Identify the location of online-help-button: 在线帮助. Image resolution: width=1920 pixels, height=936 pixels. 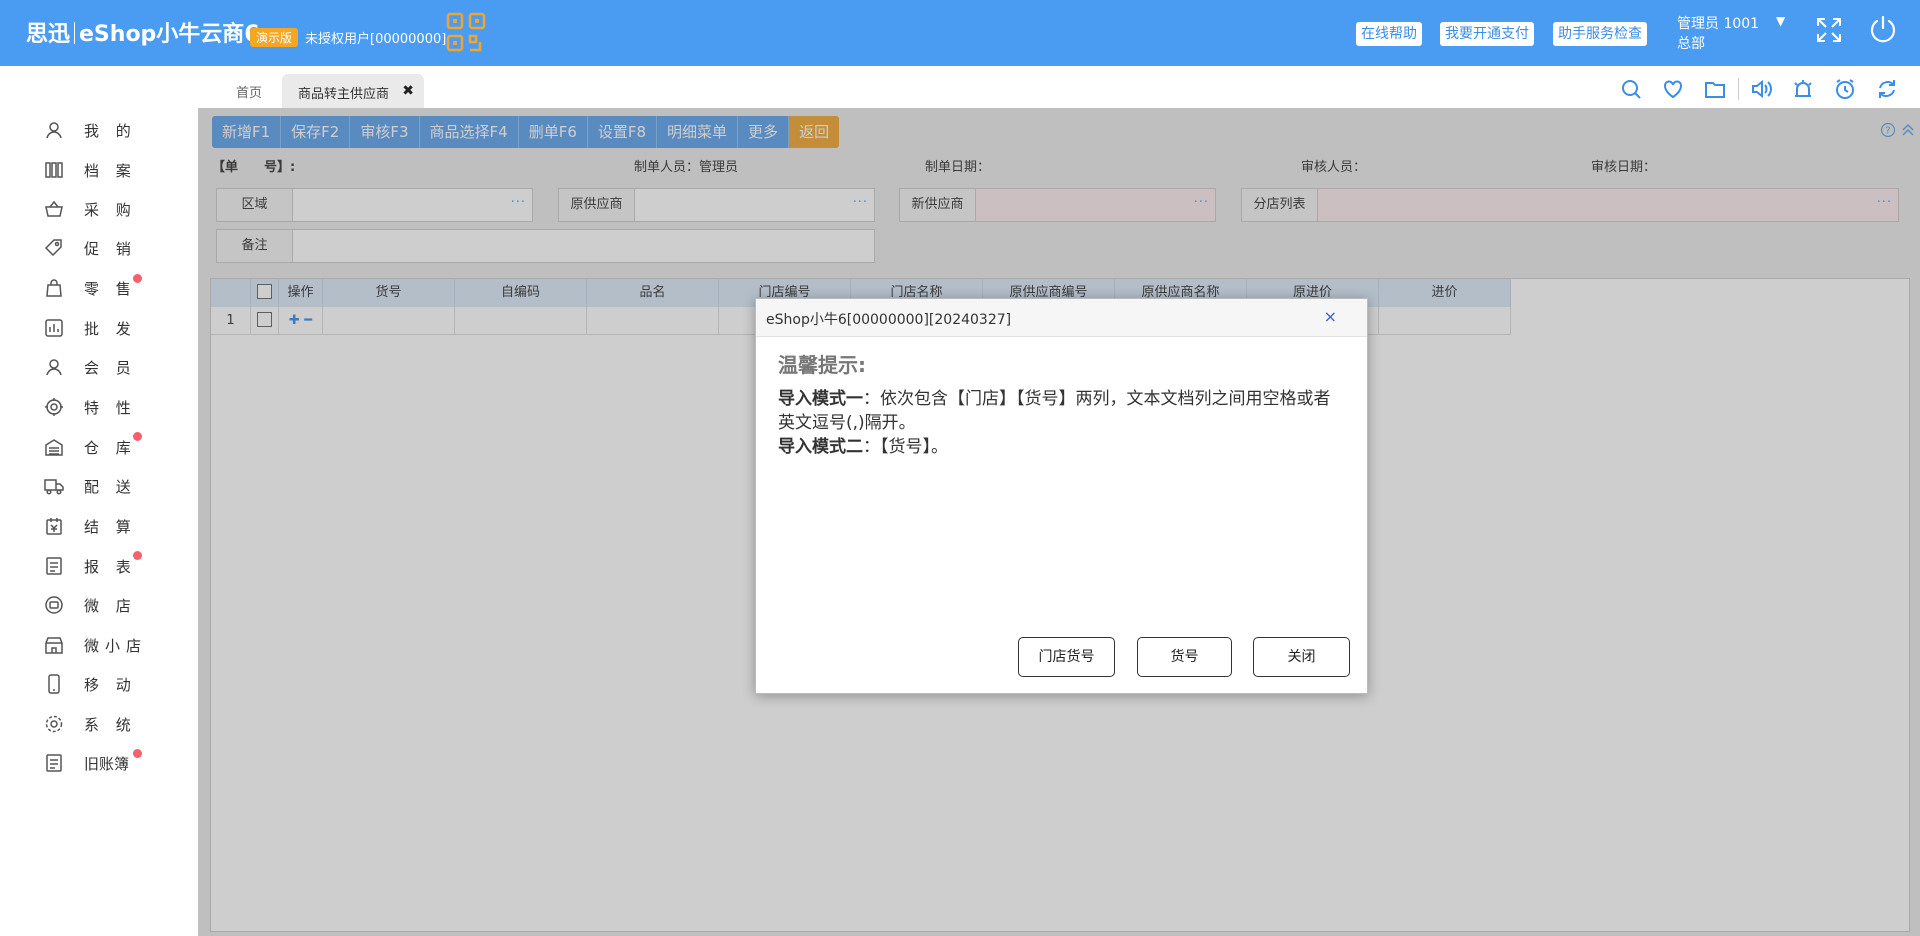
(1389, 34).